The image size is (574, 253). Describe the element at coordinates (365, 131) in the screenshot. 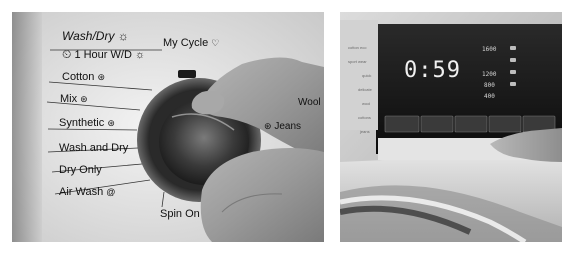

I see `menu-jeans: jeans` at that location.